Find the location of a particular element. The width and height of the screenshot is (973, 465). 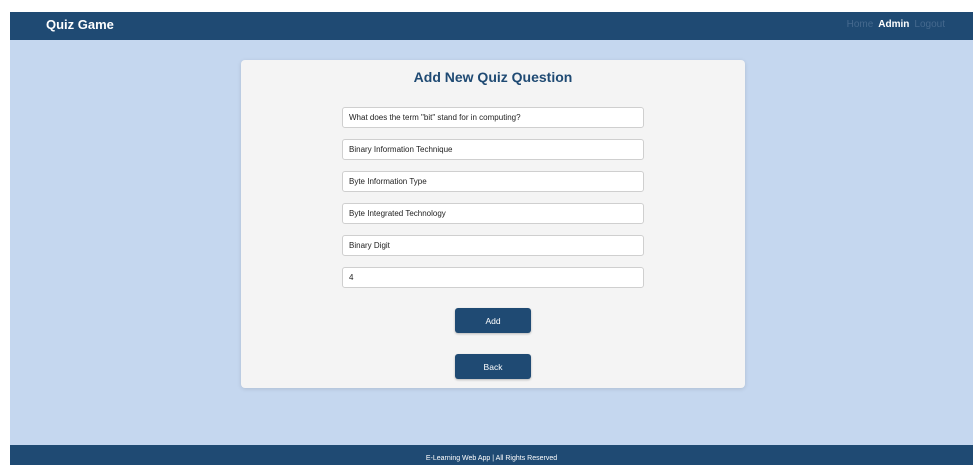

question-input is located at coordinates (493, 117).